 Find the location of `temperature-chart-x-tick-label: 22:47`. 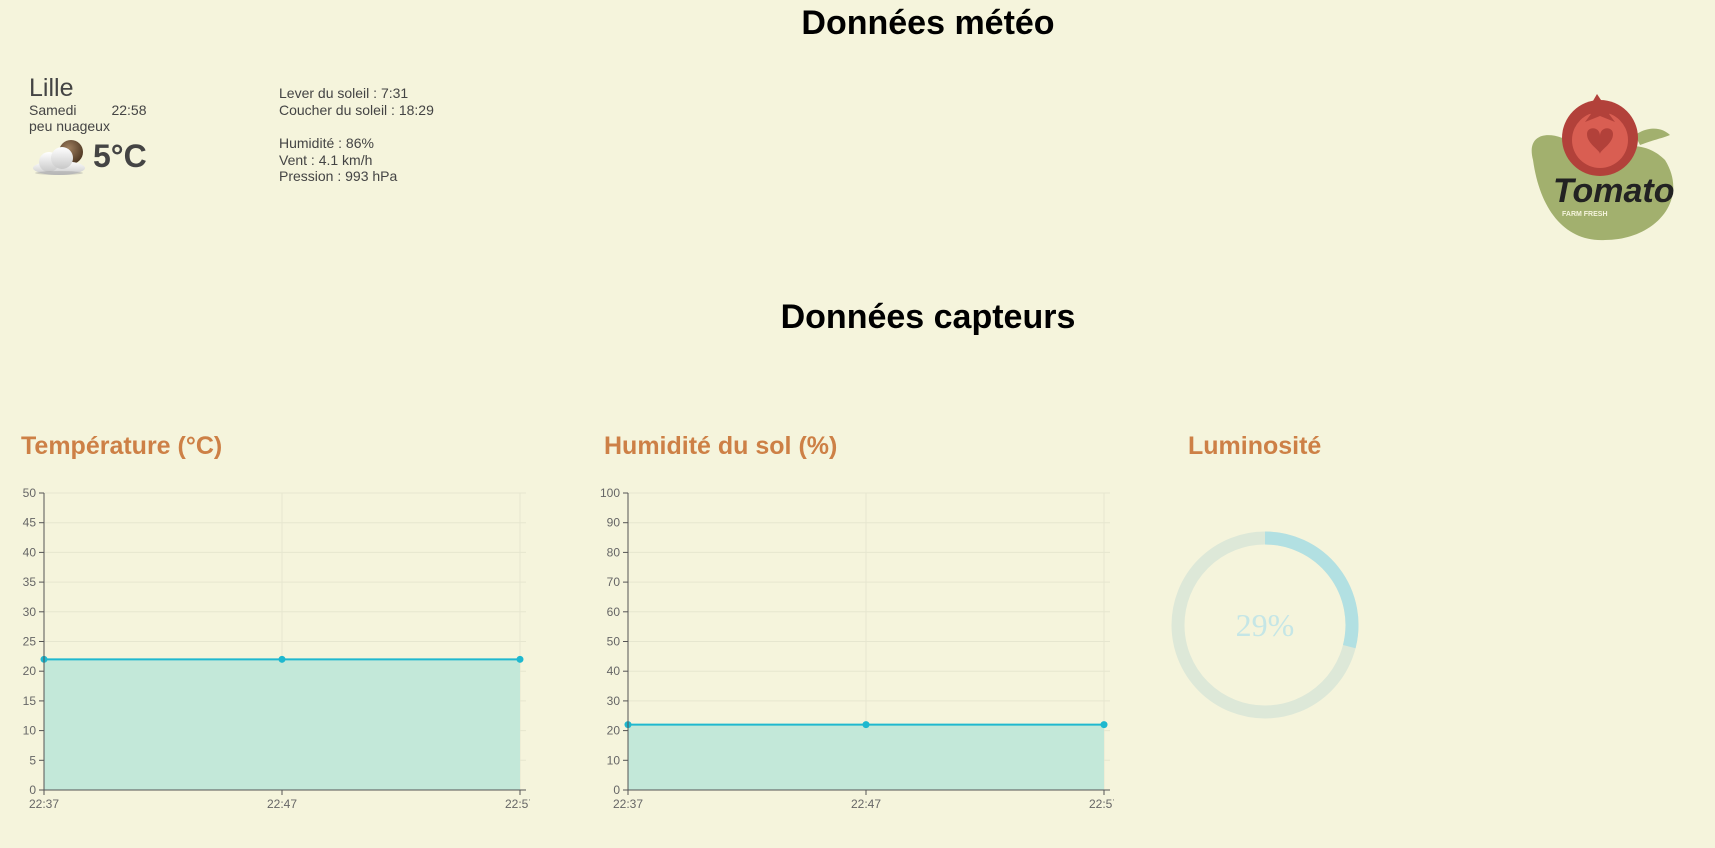

temperature-chart-x-tick-label: 22:47 is located at coordinates (282, 804).